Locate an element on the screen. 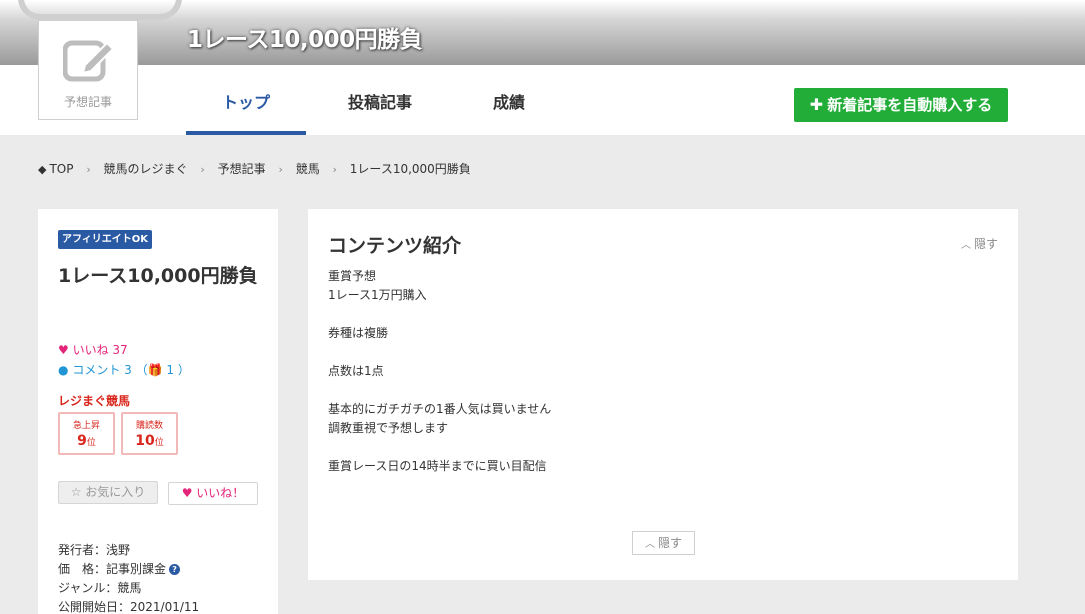  rank-value: 9 is located at coordinates (82, 441).